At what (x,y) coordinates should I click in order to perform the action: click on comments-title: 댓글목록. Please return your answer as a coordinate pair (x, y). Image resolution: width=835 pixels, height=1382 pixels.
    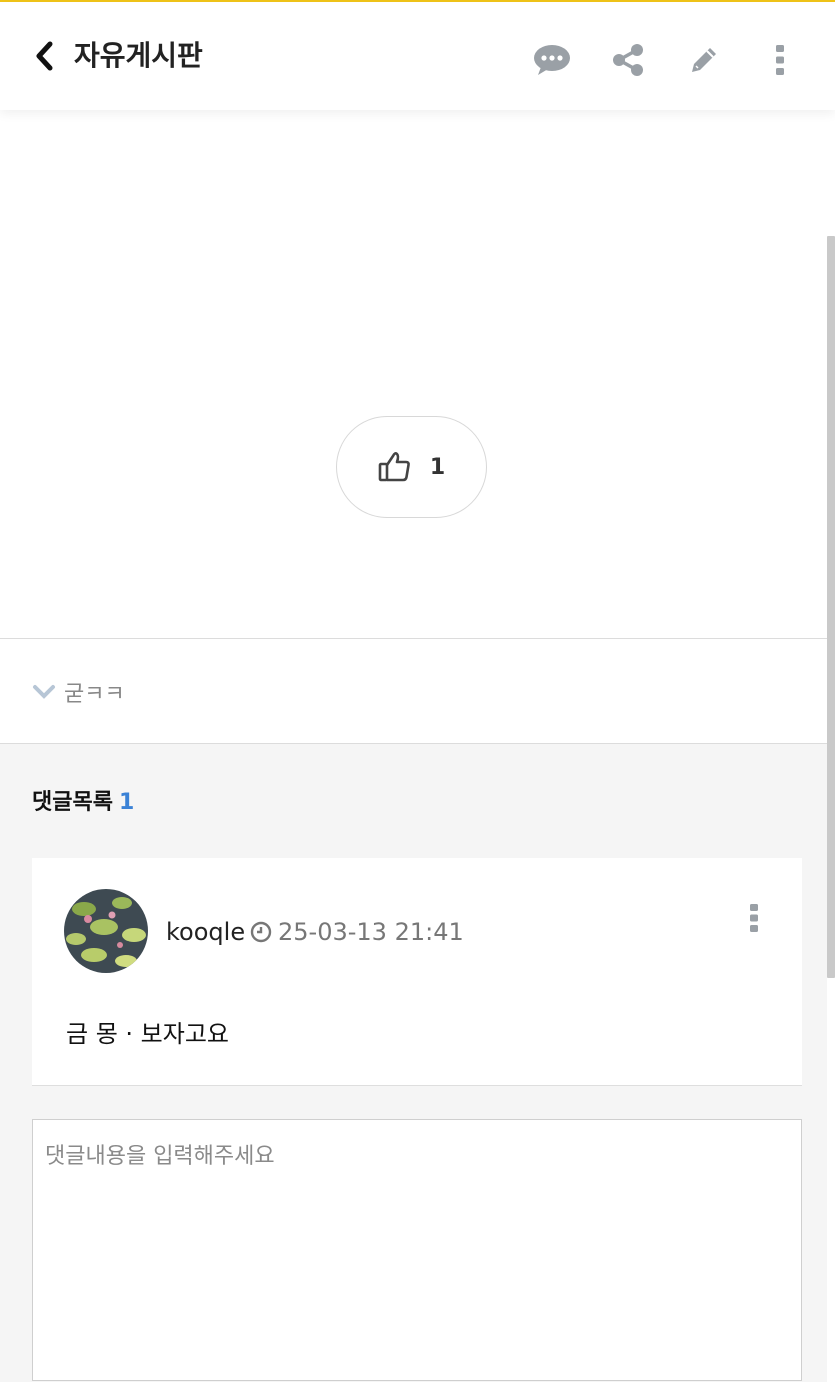
    Looking at the image, I should click on (72, 802).